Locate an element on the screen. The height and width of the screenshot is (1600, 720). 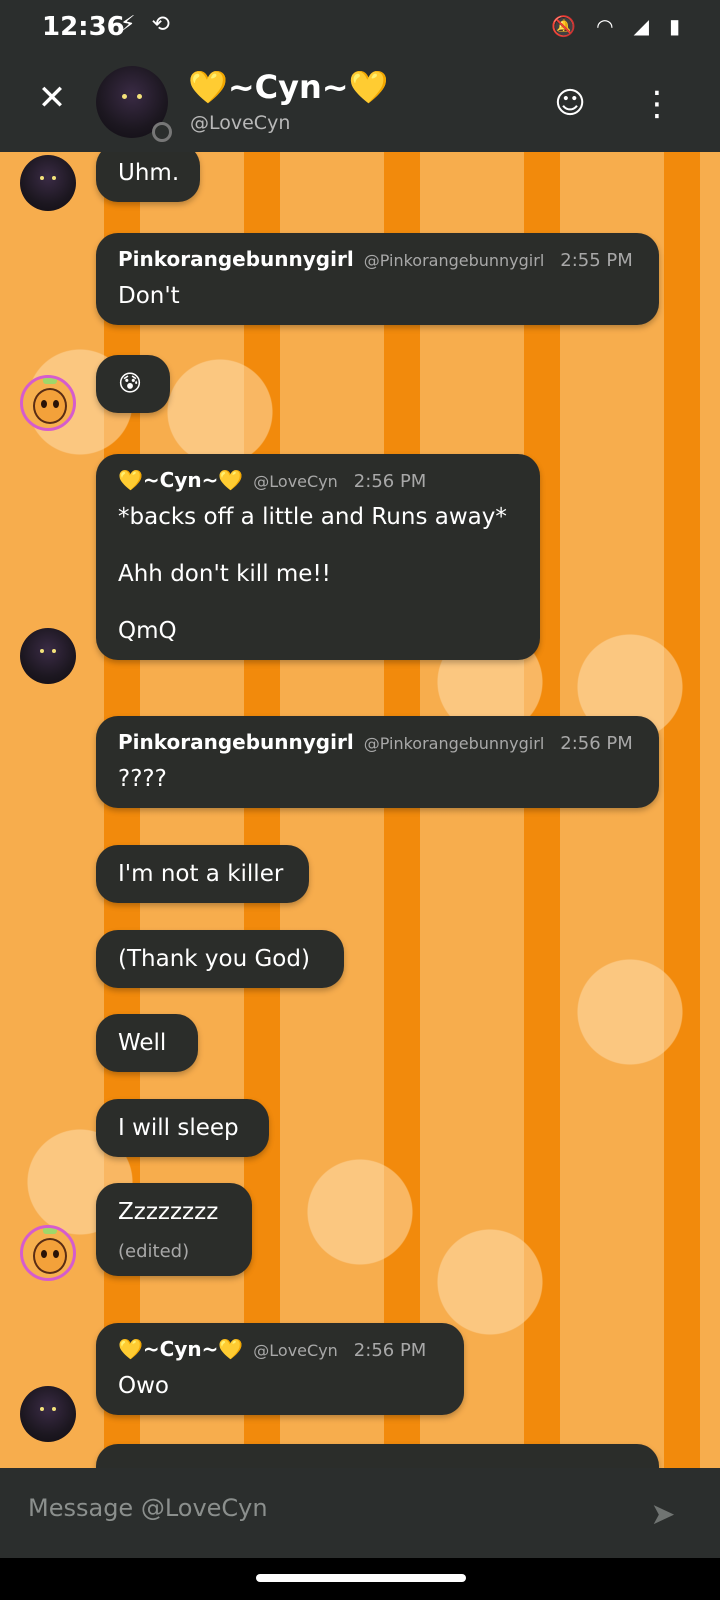
status-bar: 12:36 ⚡ ⟲ 🔕 ◠ ◢ ▮ is located at coordinates (360, 28).